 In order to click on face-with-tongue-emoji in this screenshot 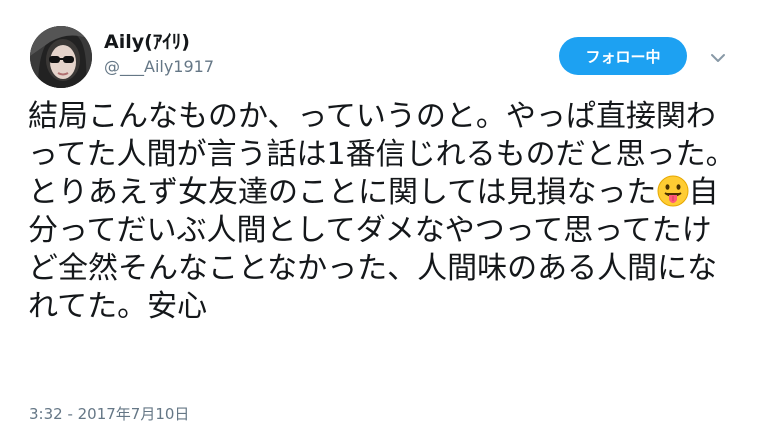, I will do `click(673, 191)`.